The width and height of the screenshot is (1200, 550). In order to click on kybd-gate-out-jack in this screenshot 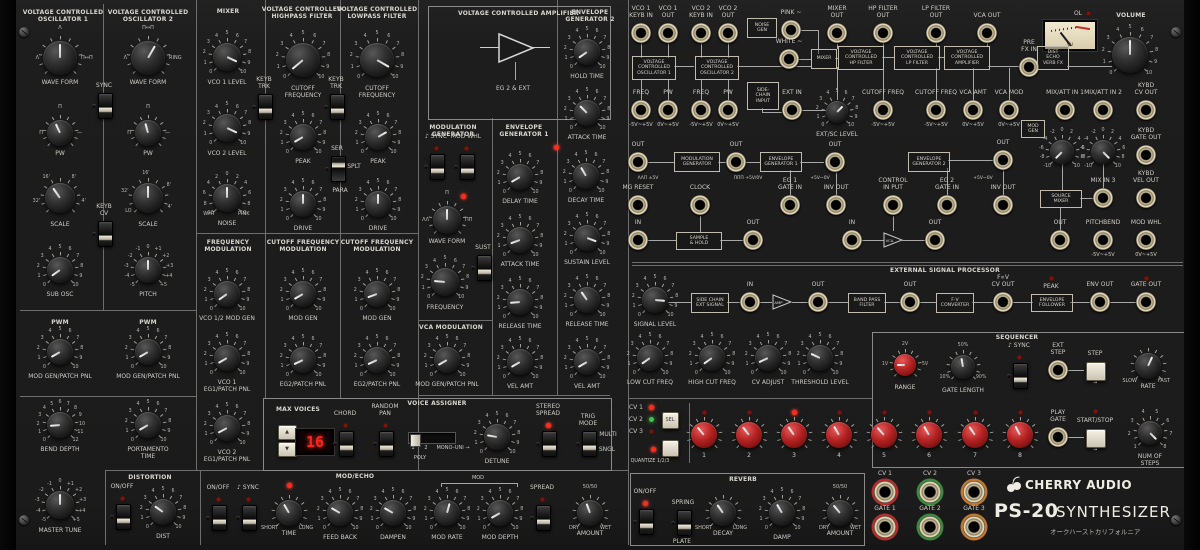, I will do `click(1146, 155)`.